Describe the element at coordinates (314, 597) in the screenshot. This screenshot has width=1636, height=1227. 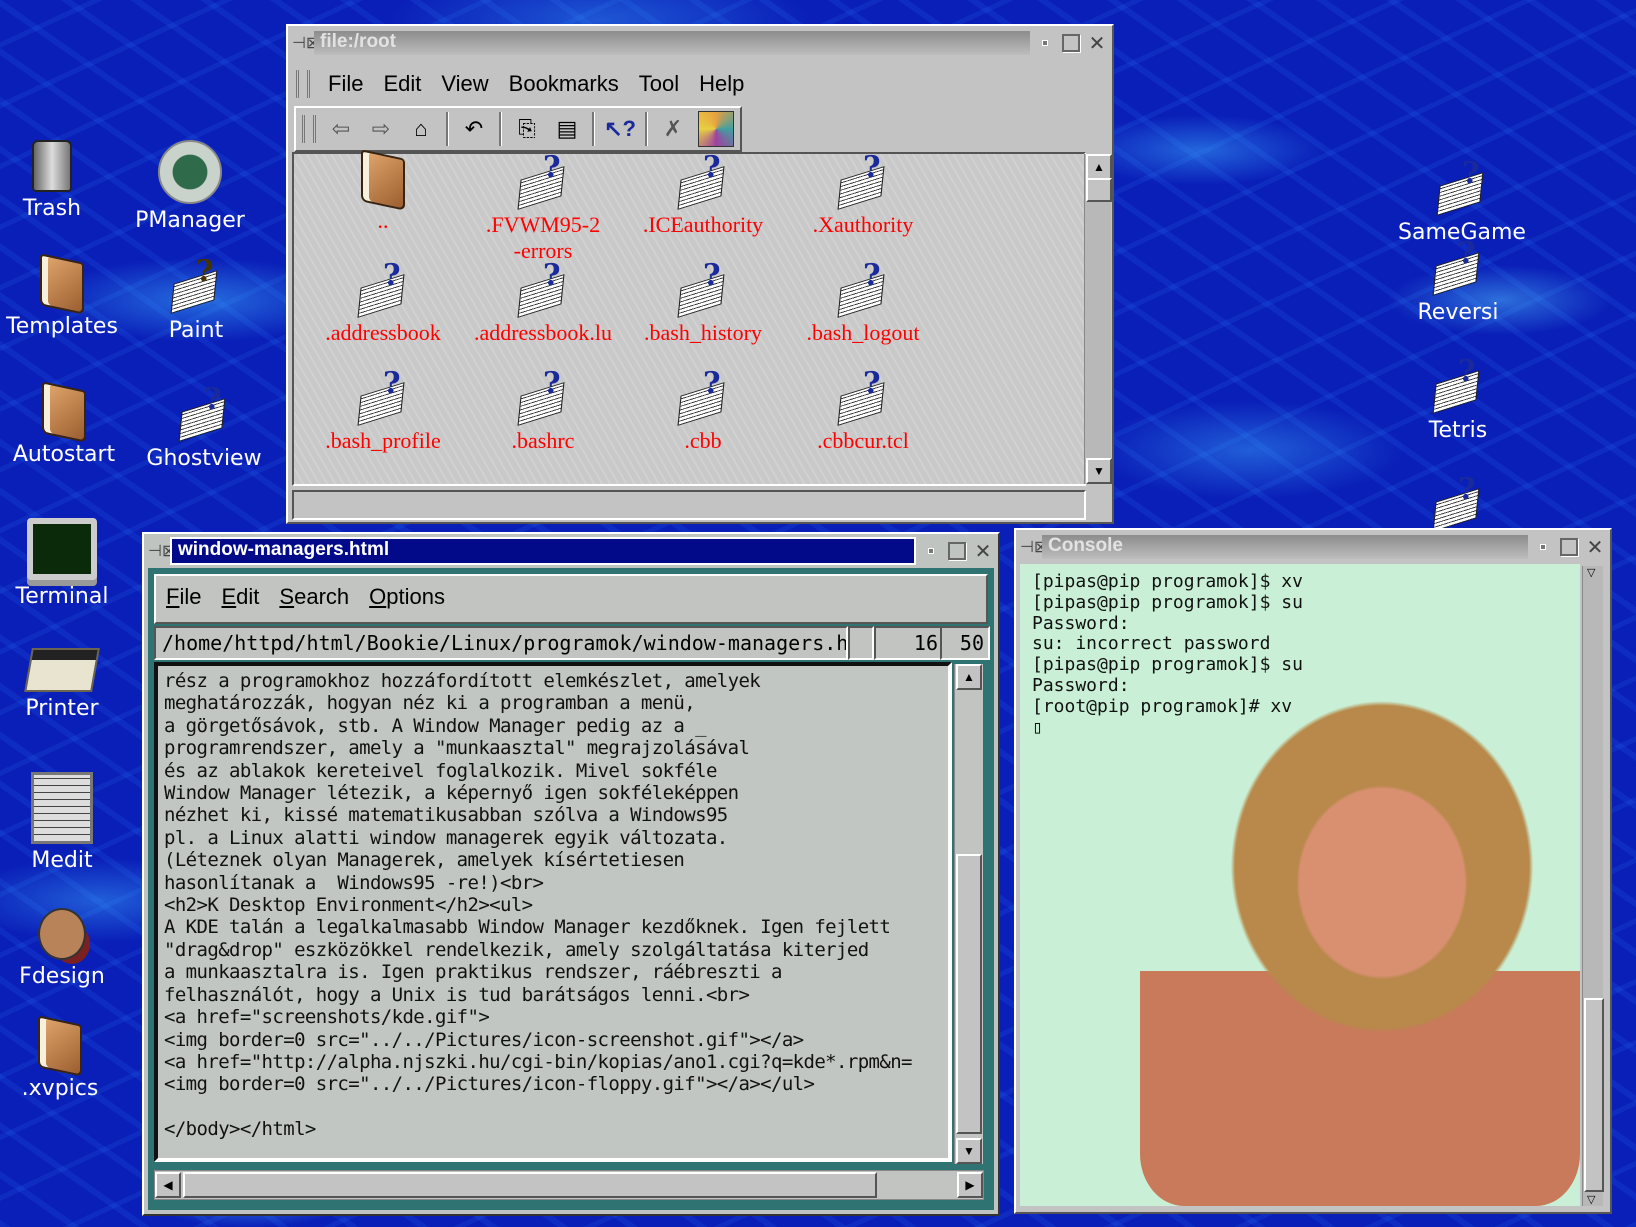
I see `menu-search: Search` at that location.